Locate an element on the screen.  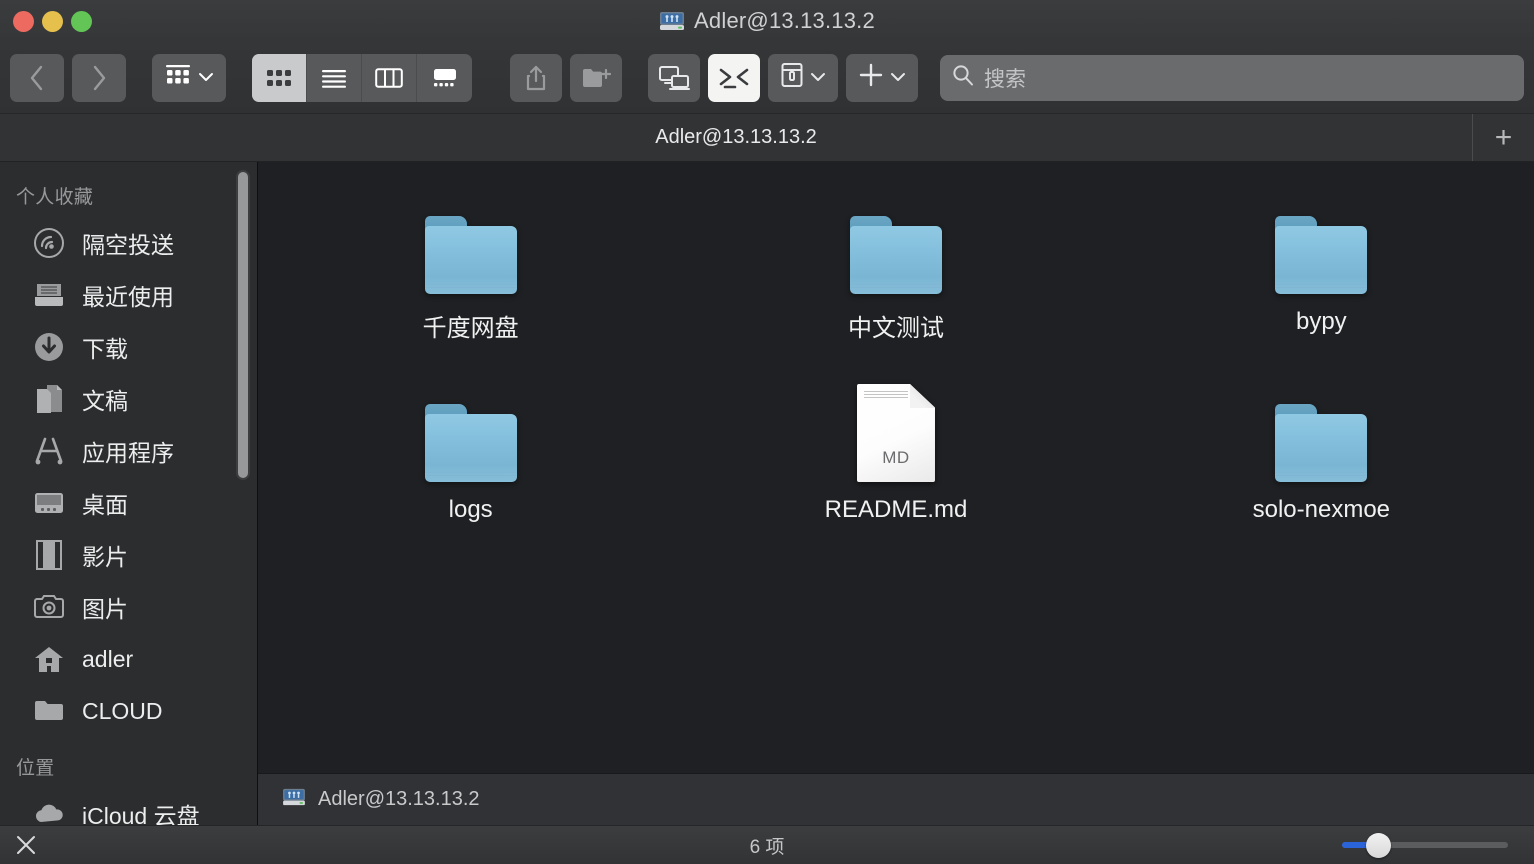
sidebar-item-airdrop: 隔空投送 is located at coordinates (129, 243).